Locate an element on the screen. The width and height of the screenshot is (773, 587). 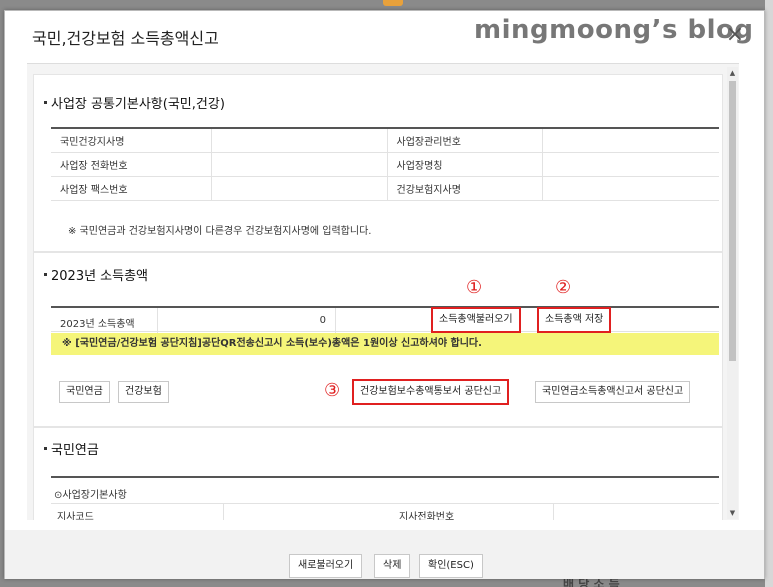
income-total-value: 0 is located at coordinates (248, 320).